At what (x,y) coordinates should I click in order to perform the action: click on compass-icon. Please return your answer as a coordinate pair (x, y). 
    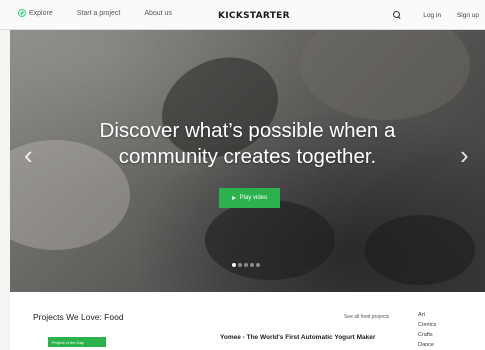
    Looking at the image, I should click on (22, 13).